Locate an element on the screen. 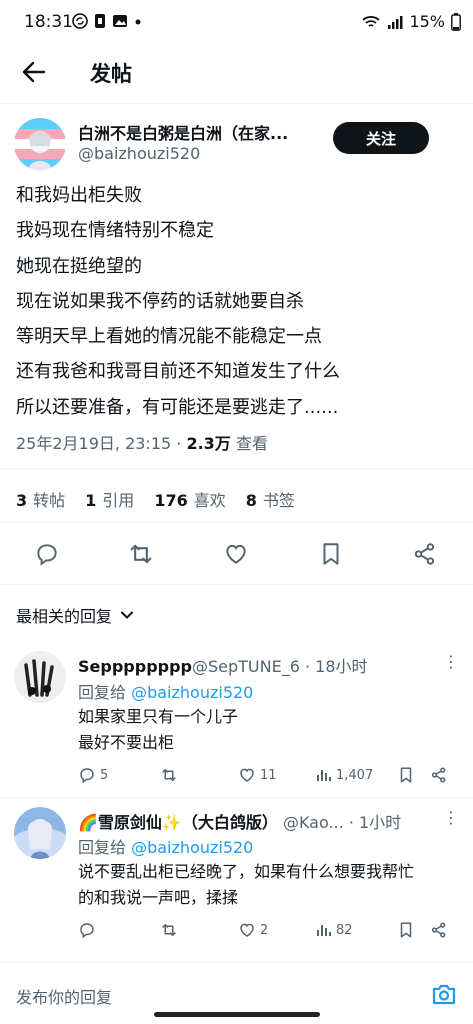  home-indicator is located at coordinates (237, 1014).